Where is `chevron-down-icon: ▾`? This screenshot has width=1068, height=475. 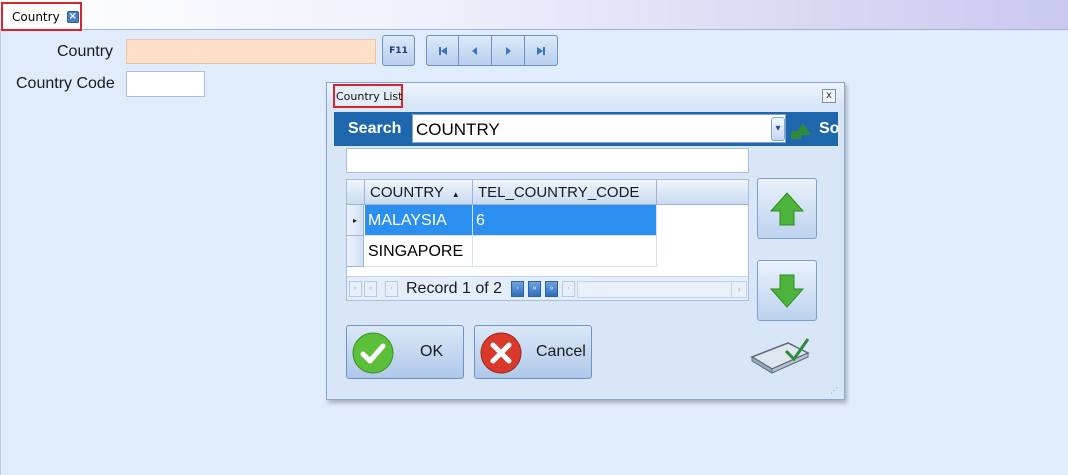 chevron-down-icon: ▾ is located at coordinates (778, 129).